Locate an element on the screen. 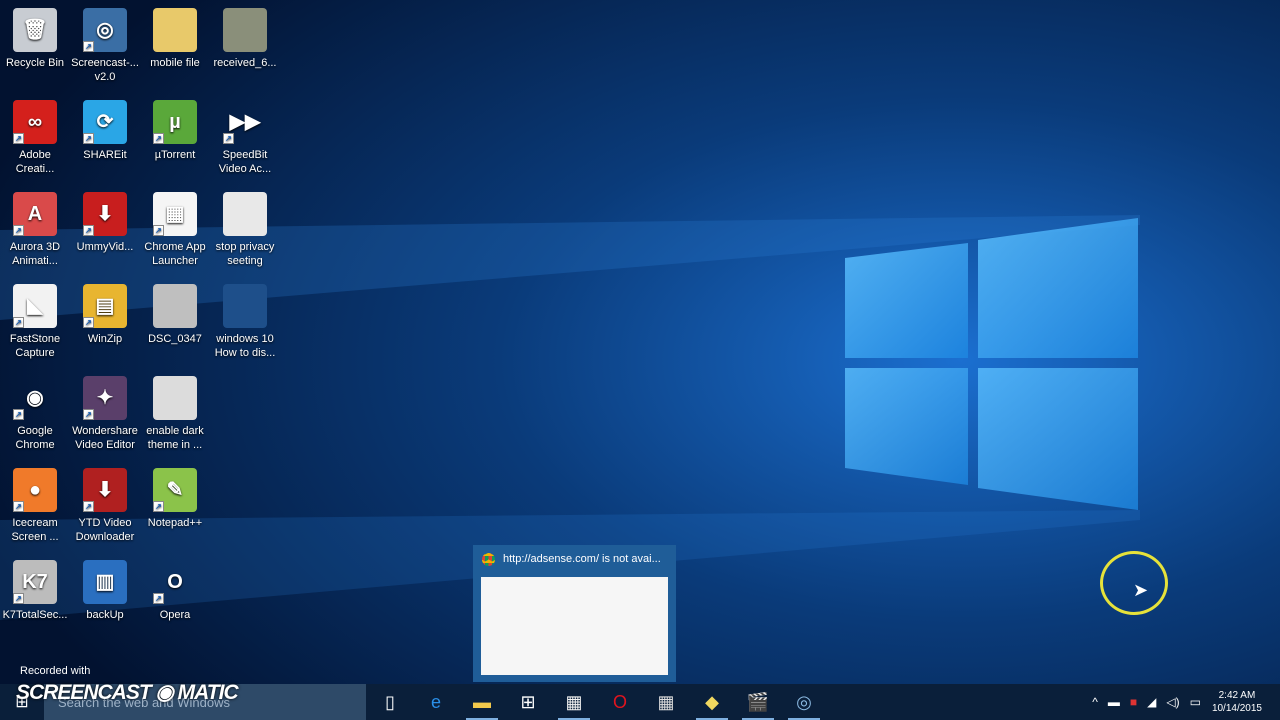  desktop-icon: mobile file is located at coordinates (175, 39).